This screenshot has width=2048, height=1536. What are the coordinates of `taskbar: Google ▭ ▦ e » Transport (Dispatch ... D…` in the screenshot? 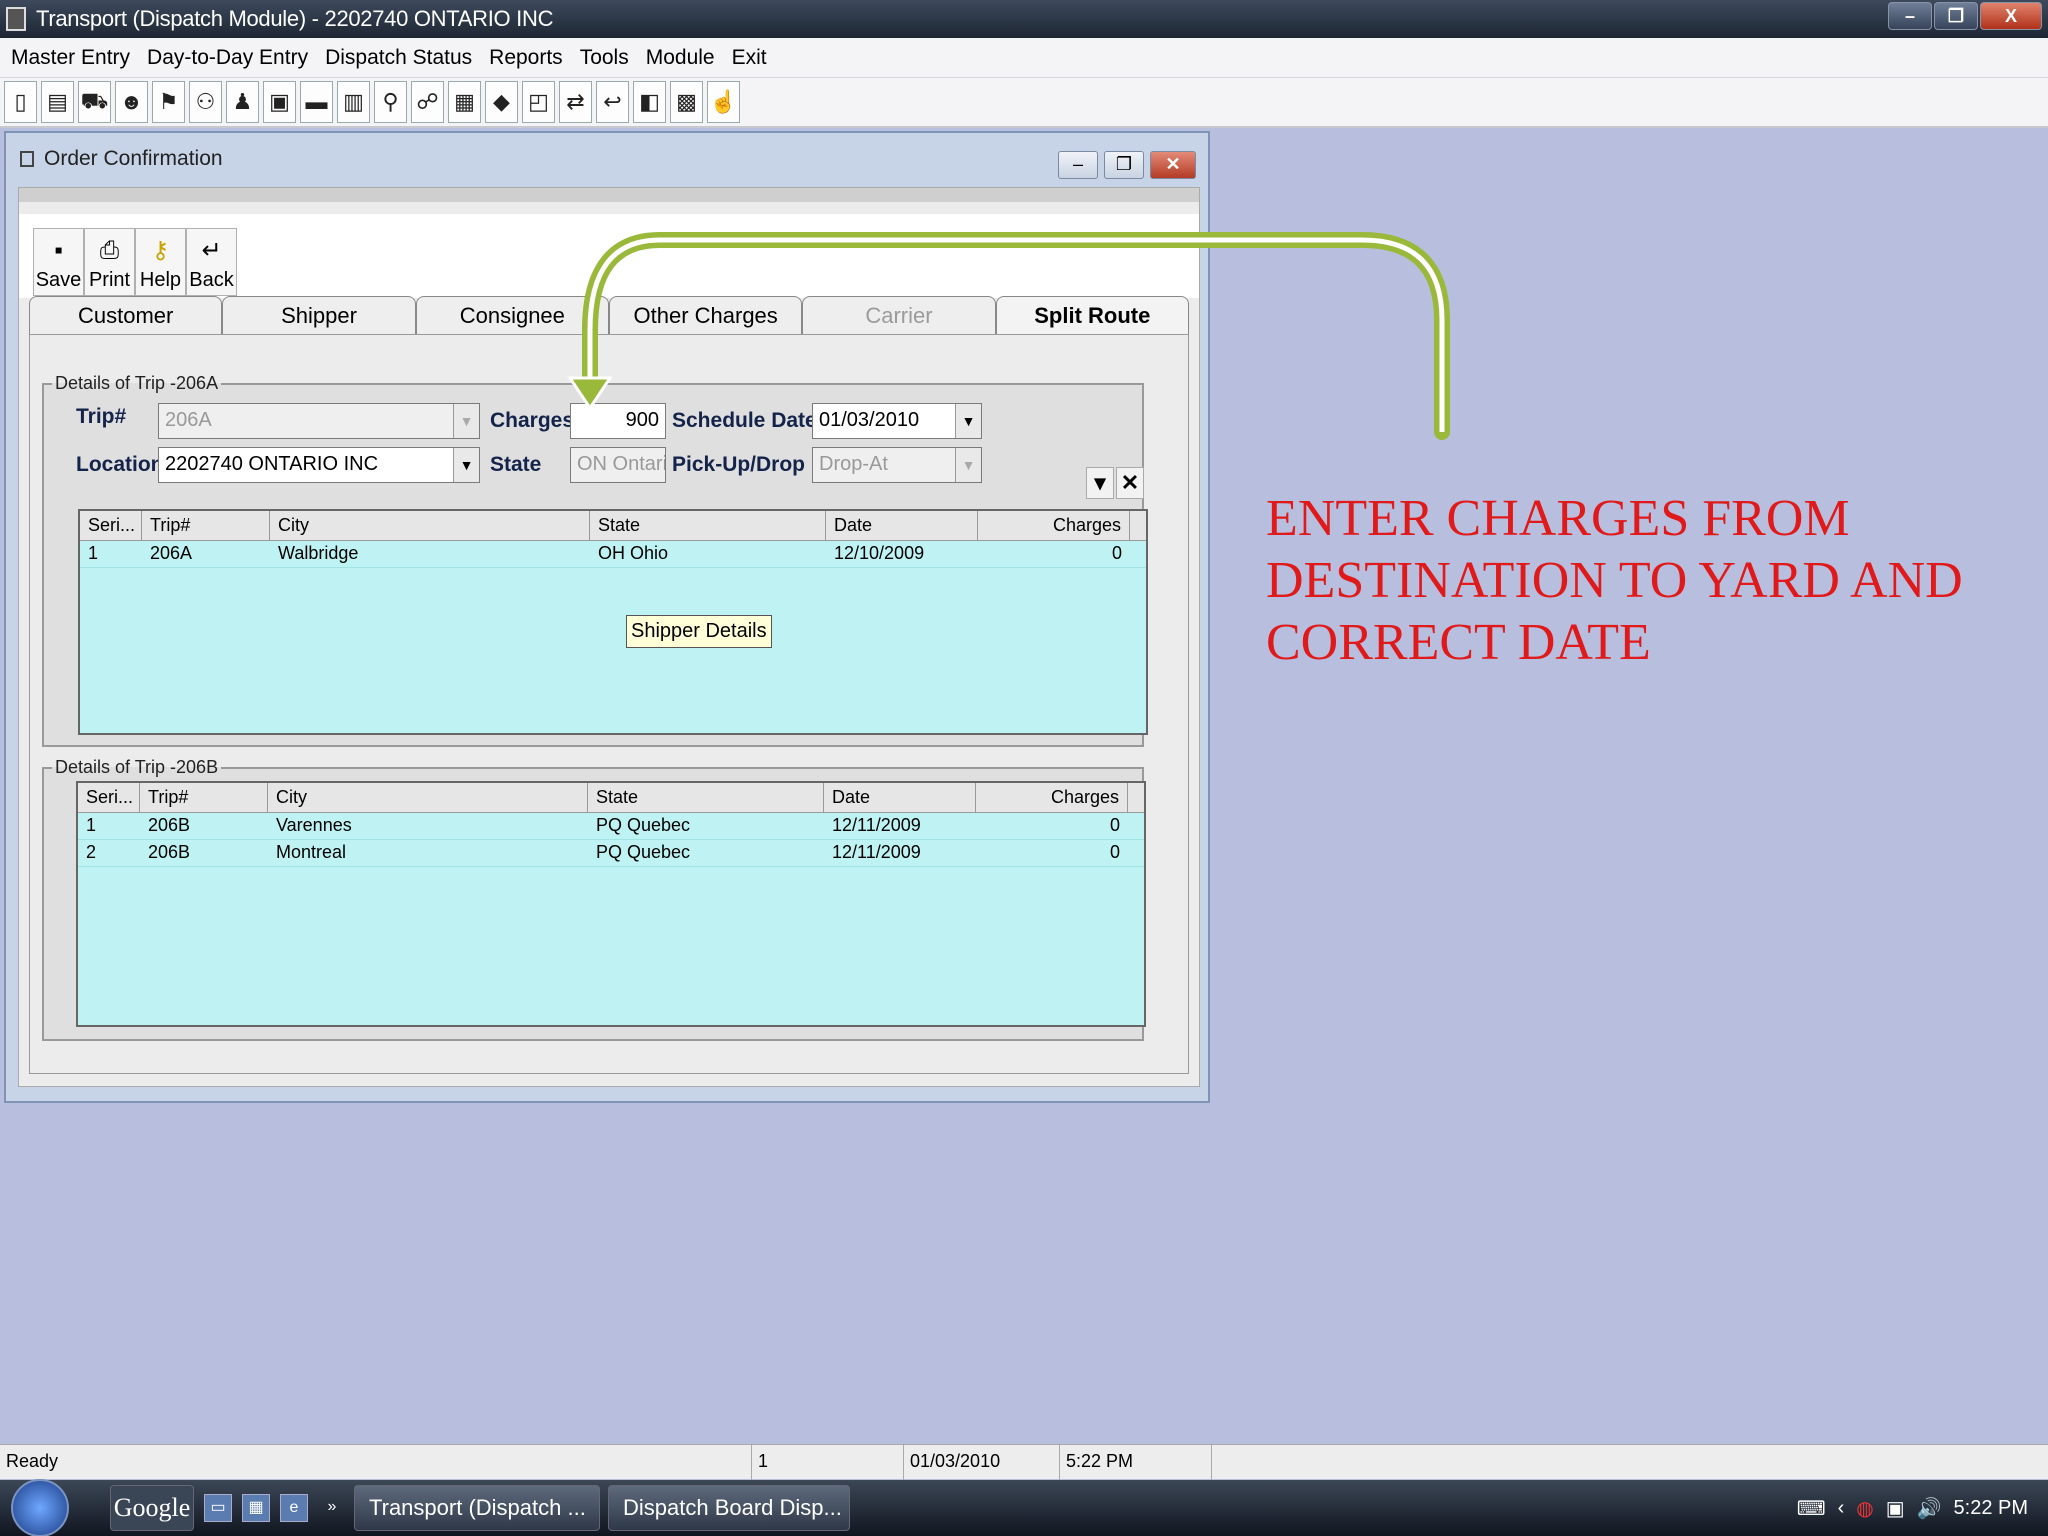 It's located at (1024, 1507).